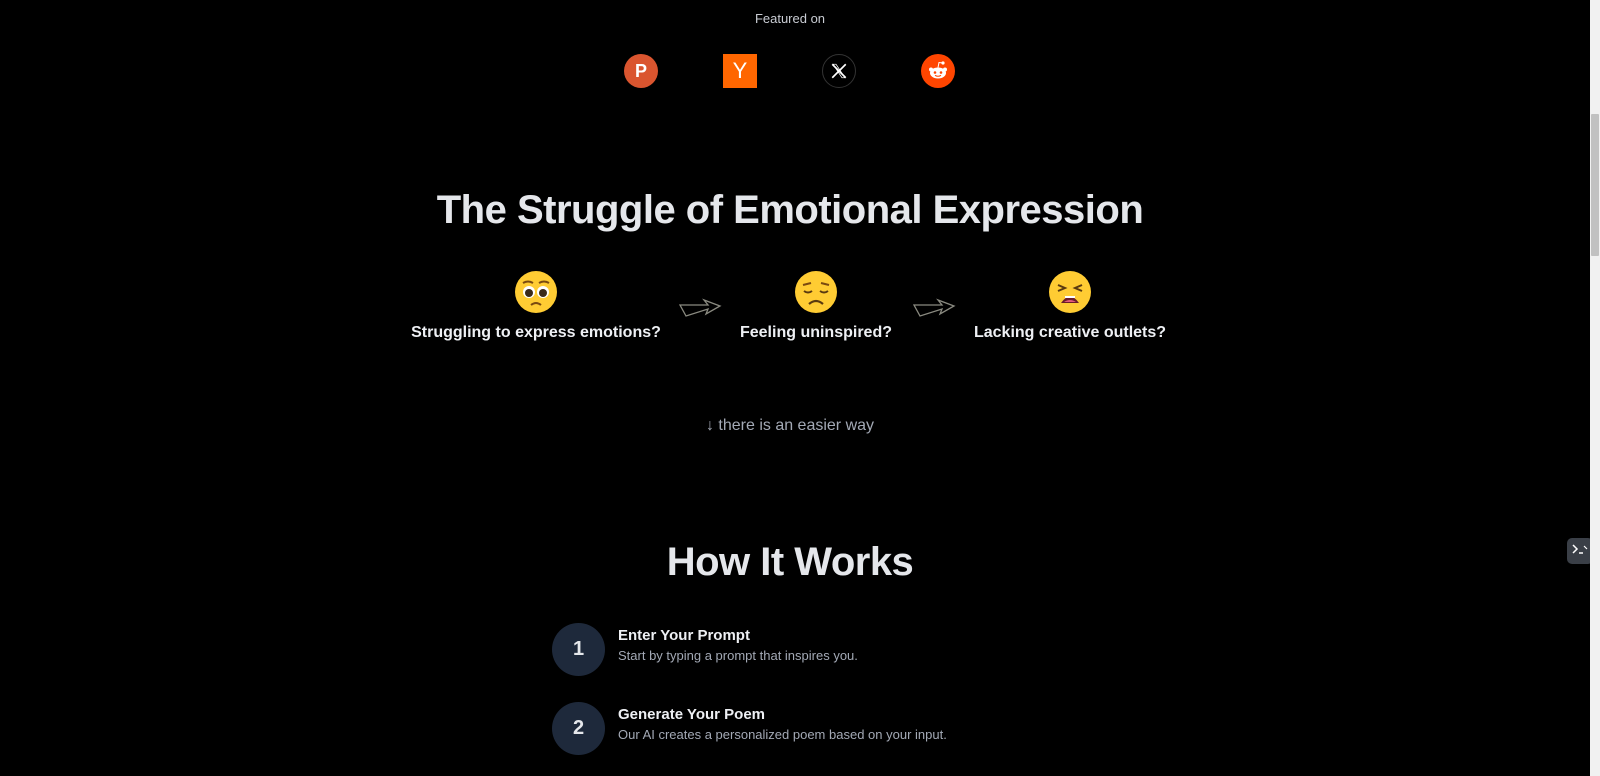 Image resolution: width=1600 pixels, height=776 pixels. I want to click on struggle-step: Lacking creative outlets?, so click(1070, 306).